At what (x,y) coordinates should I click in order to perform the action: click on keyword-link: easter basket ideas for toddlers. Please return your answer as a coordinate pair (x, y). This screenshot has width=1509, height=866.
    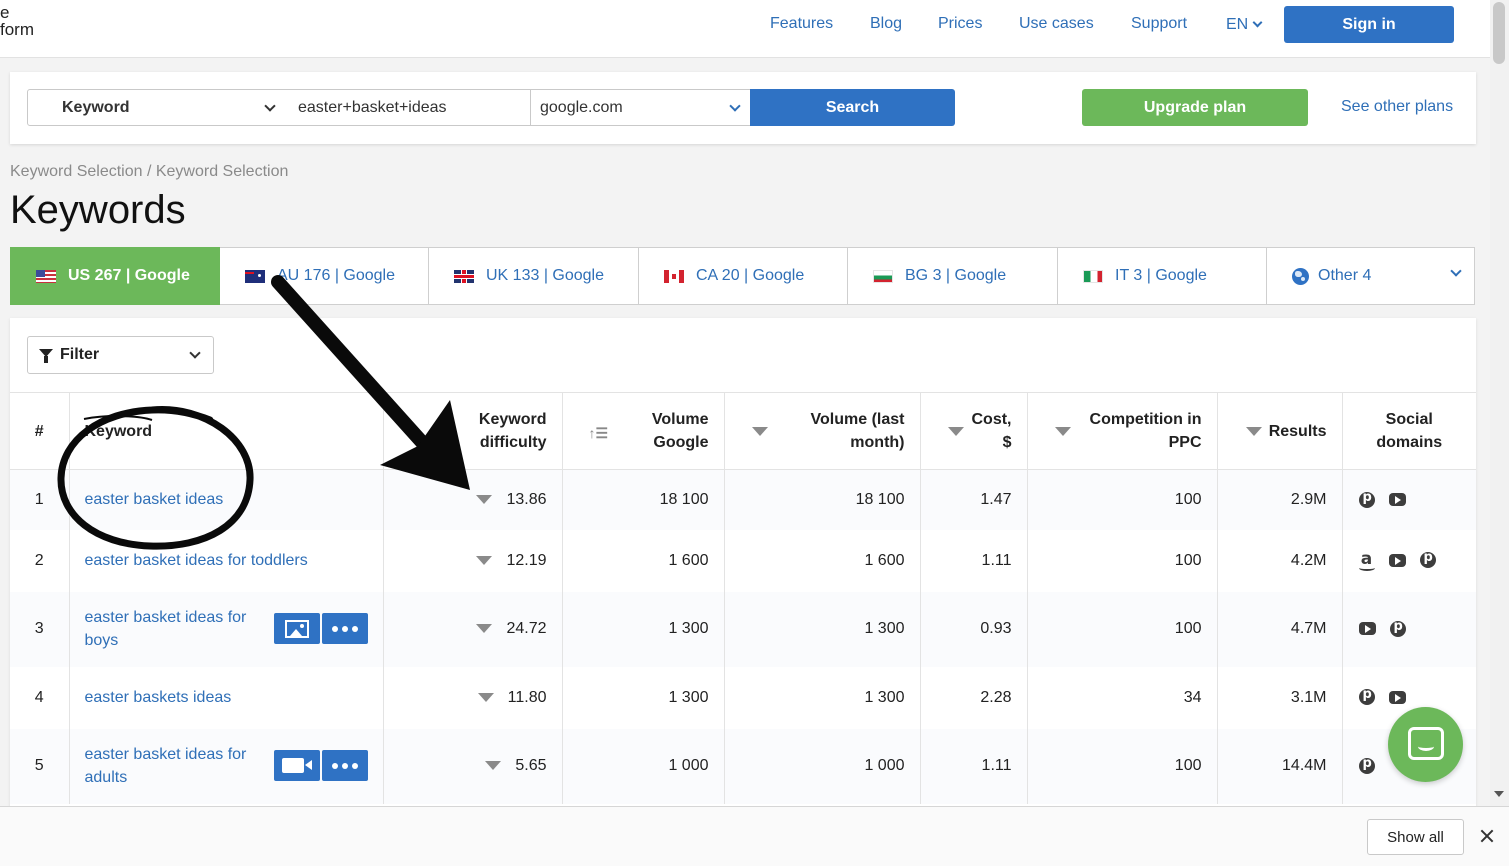
    Looking at the image, I should click on (196, 560).